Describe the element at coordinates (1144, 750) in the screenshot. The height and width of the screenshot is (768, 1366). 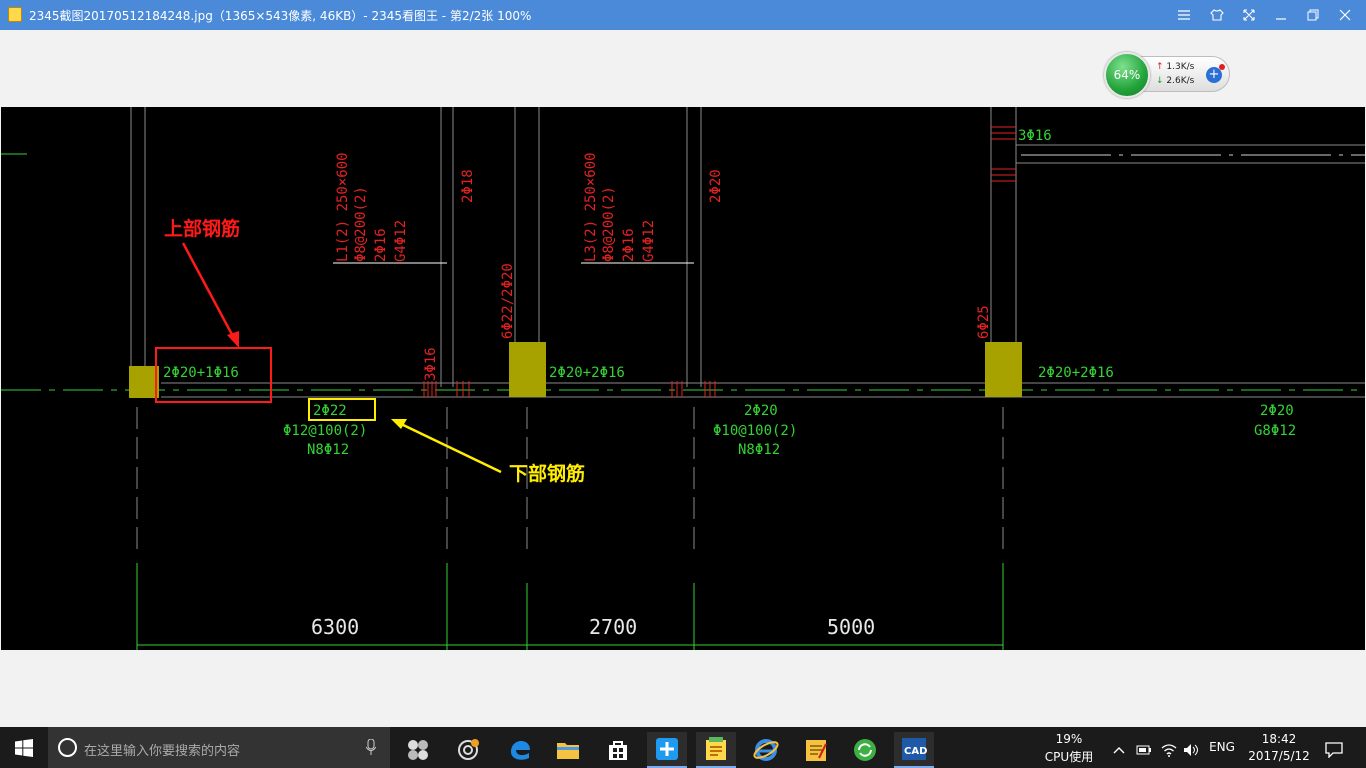
I see `battery-icon` at that location.